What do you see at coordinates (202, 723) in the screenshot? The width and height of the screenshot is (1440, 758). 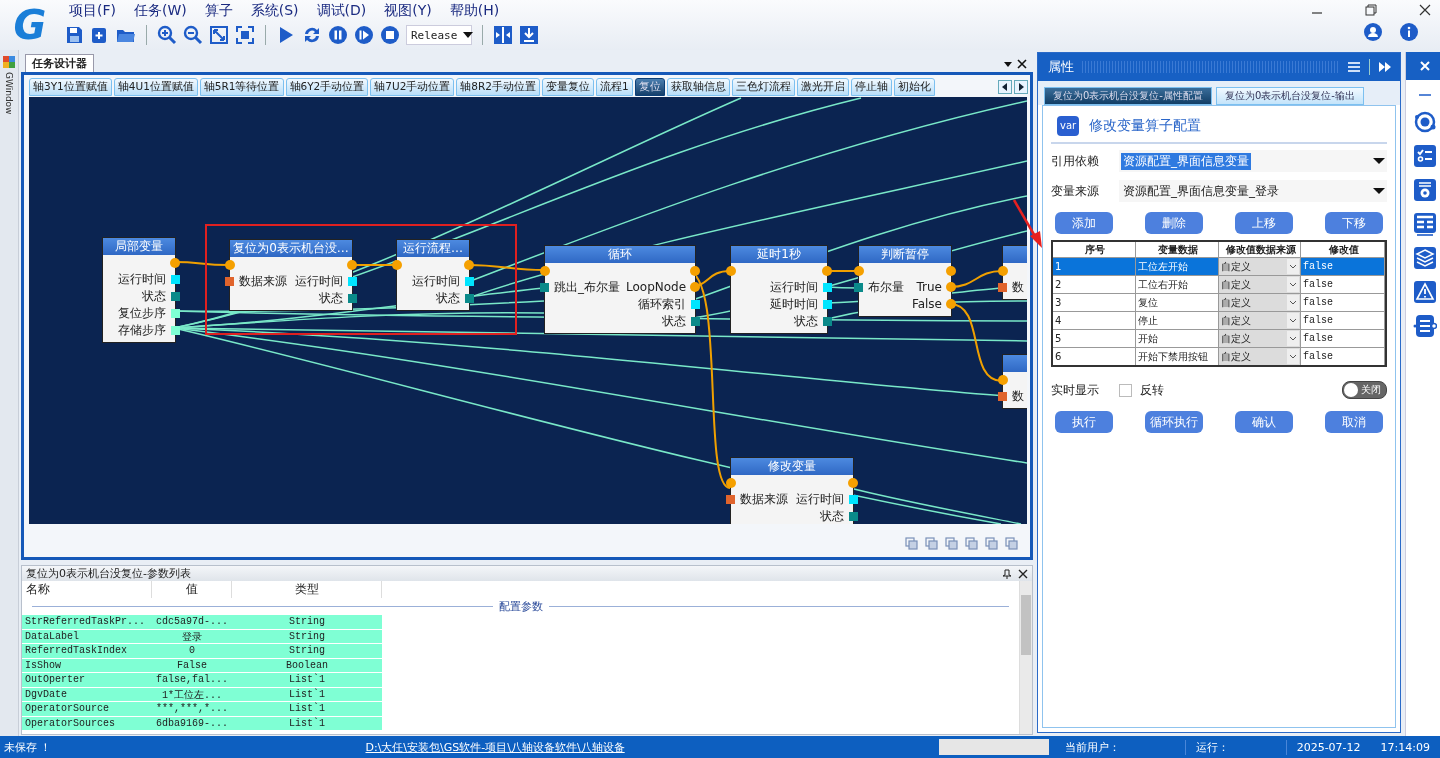 I see `parameter-row: OperatorSources 6dba9169-... List`1` at bounding box center [202, 723].